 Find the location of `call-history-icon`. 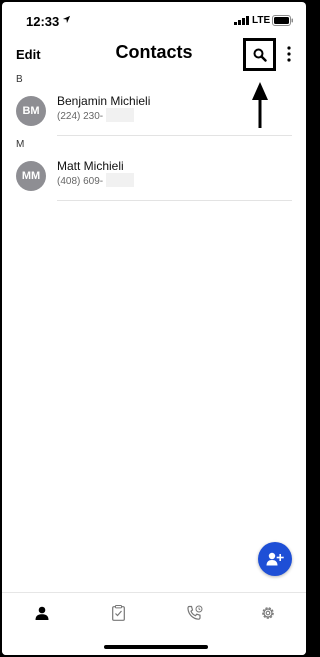

call-history-icon is located at coordinates (194, 612).